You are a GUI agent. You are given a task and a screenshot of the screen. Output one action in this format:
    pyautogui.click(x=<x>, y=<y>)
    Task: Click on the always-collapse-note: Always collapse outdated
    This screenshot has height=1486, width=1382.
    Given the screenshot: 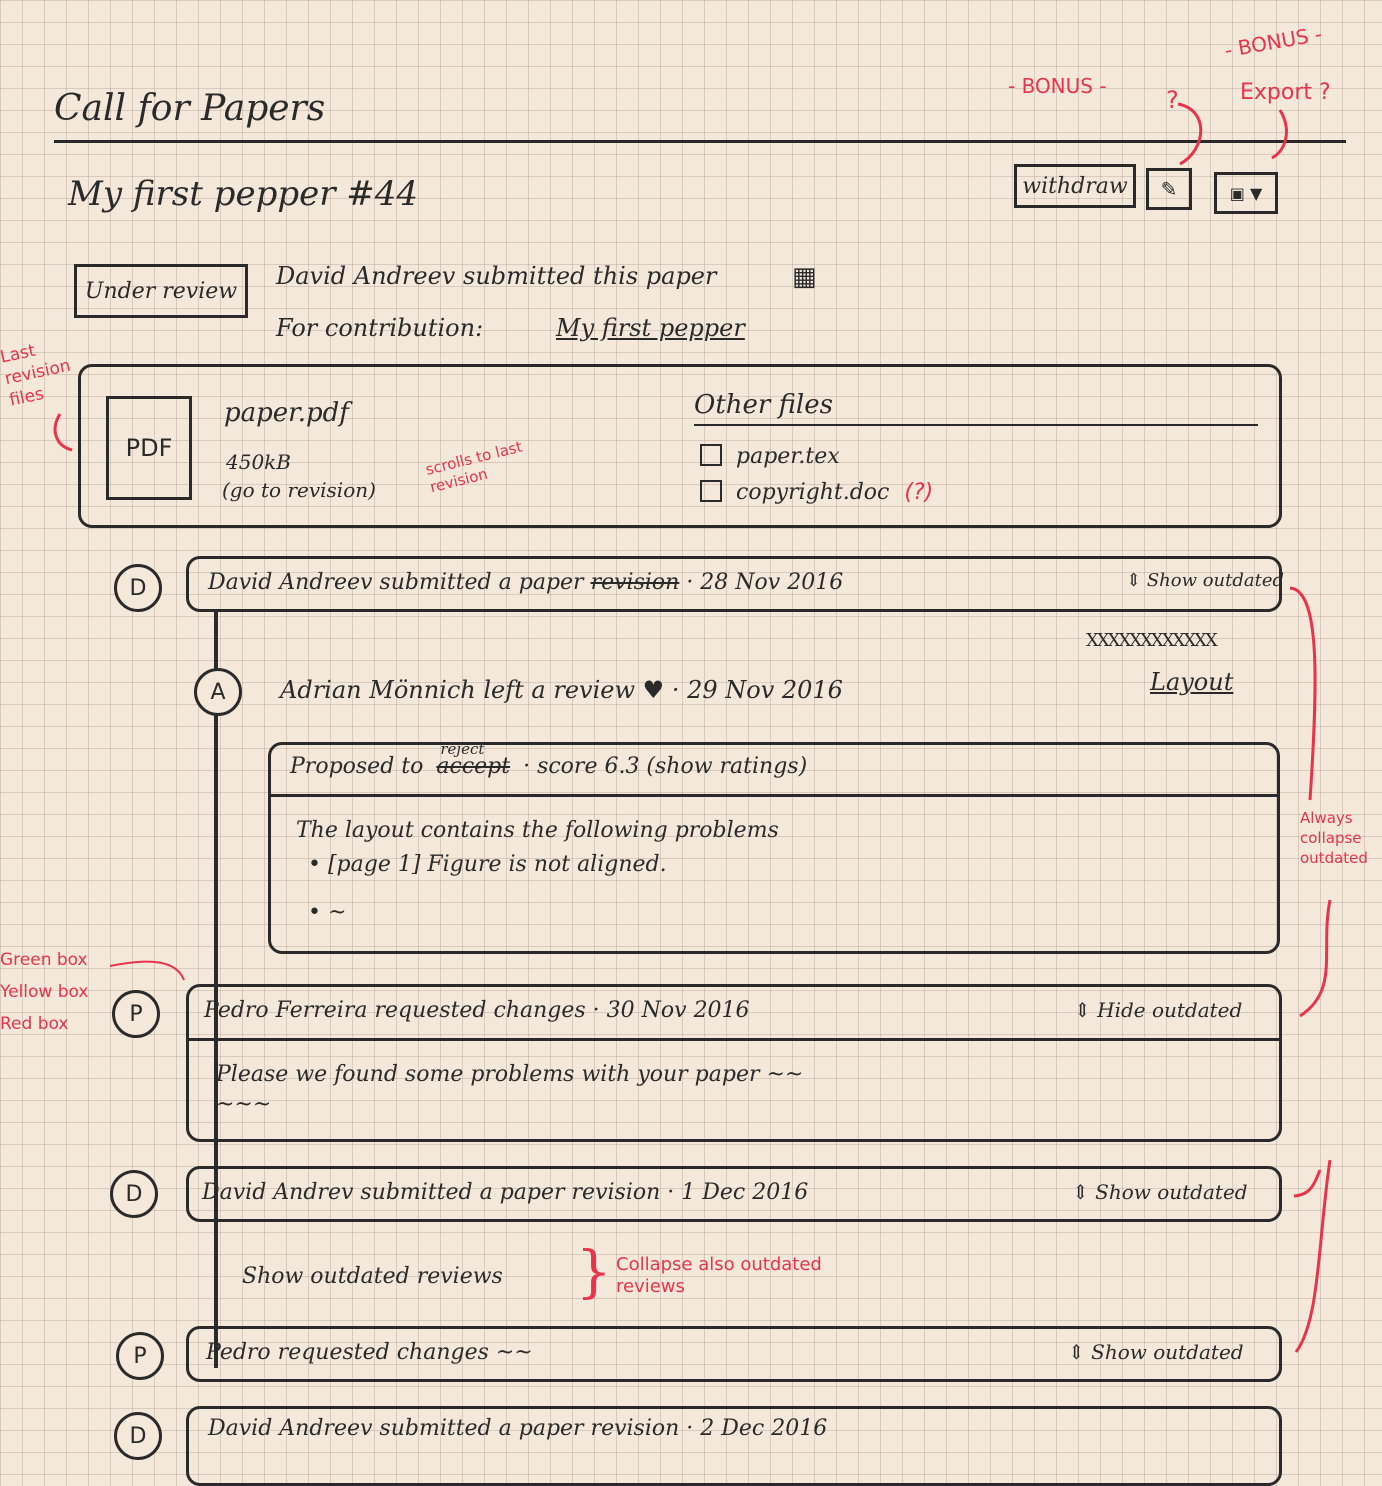 What is the action you would take?
    pyautogui.click(x=1334, y=838)
    